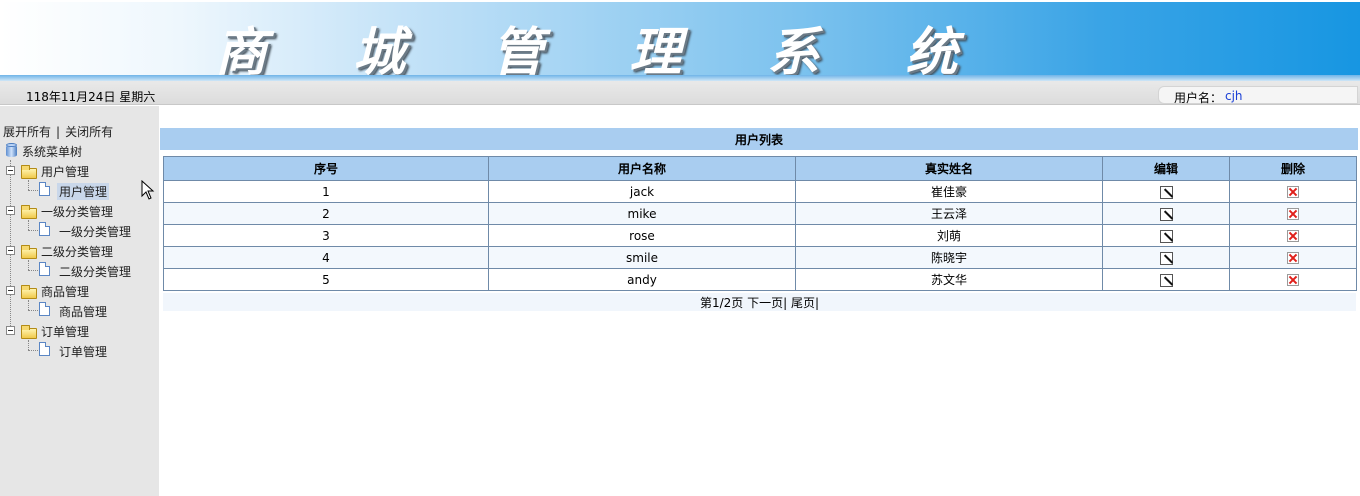 Image resolution: width=1360 pixels, height=496 pixels. I want to click on tree-group-label: 二级分类管理, so click(77, 252).